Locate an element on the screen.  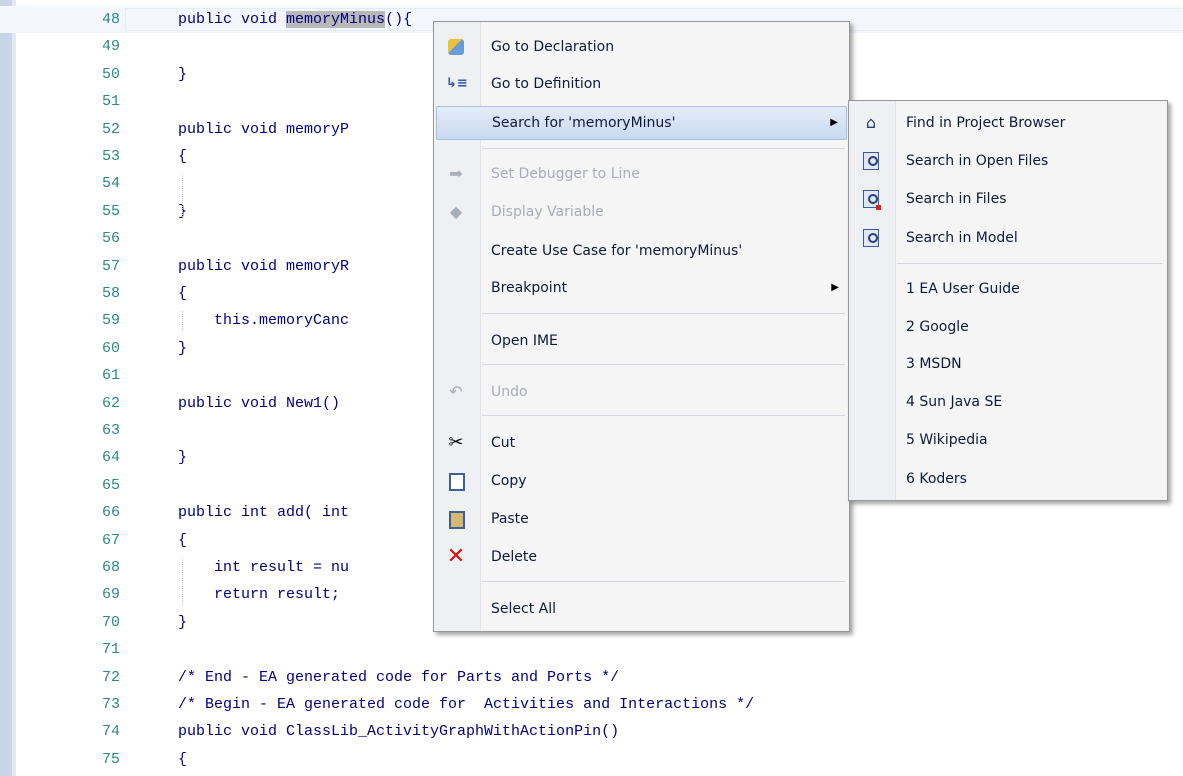
line-number: 73 is located at coordinates (110, 704).